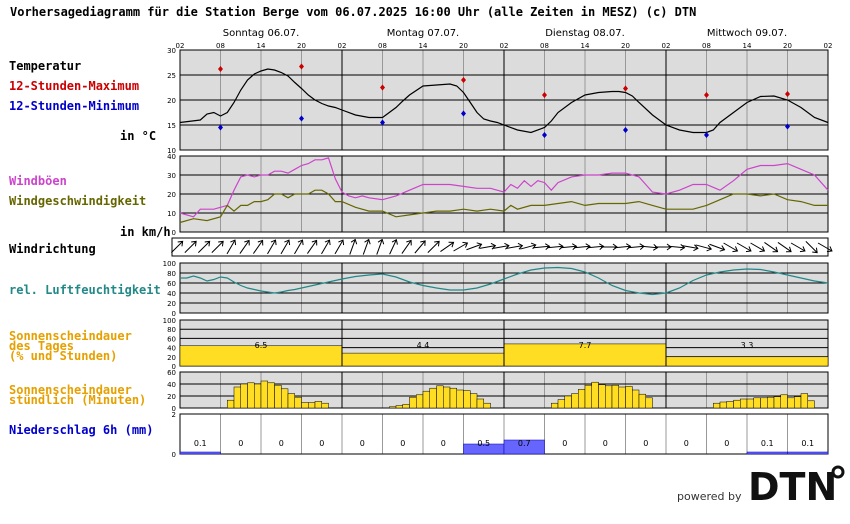  Describe the element at coordinates (171, 294) in the screenshot. I see `humidity-tick-label: 40` at that location.